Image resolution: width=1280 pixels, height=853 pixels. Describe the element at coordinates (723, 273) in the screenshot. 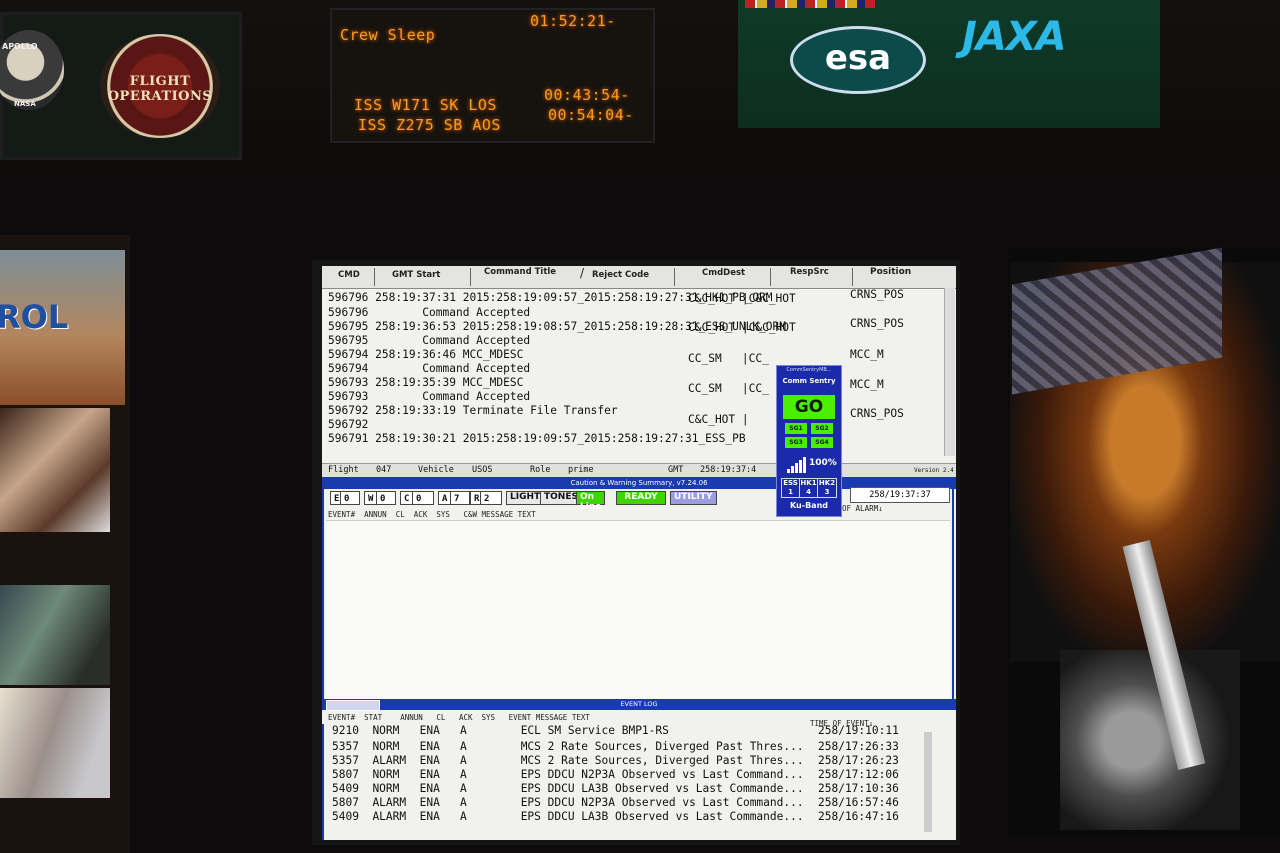

I see `col-cmddest: CmdDest` at that location.